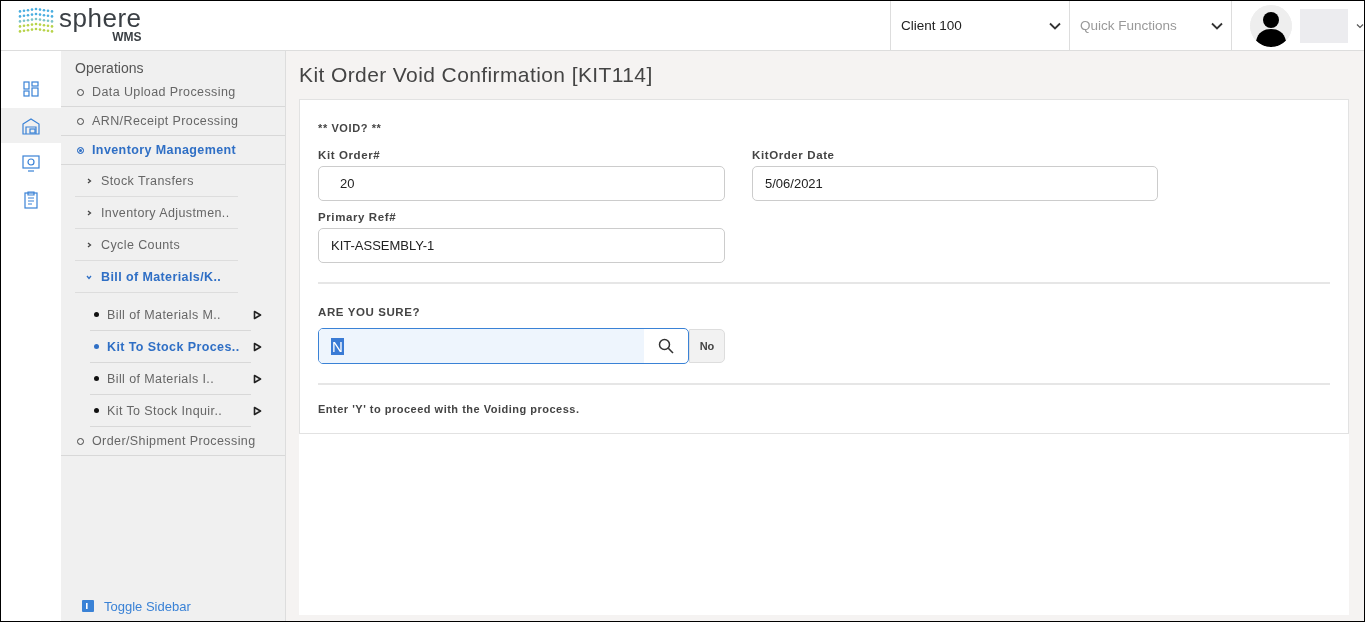 This screenshot has height=622, width=1365. Describe the element at coordinates (156, 245) in the screenshot. I see `submenu-item: Cycle Counts` at that location.